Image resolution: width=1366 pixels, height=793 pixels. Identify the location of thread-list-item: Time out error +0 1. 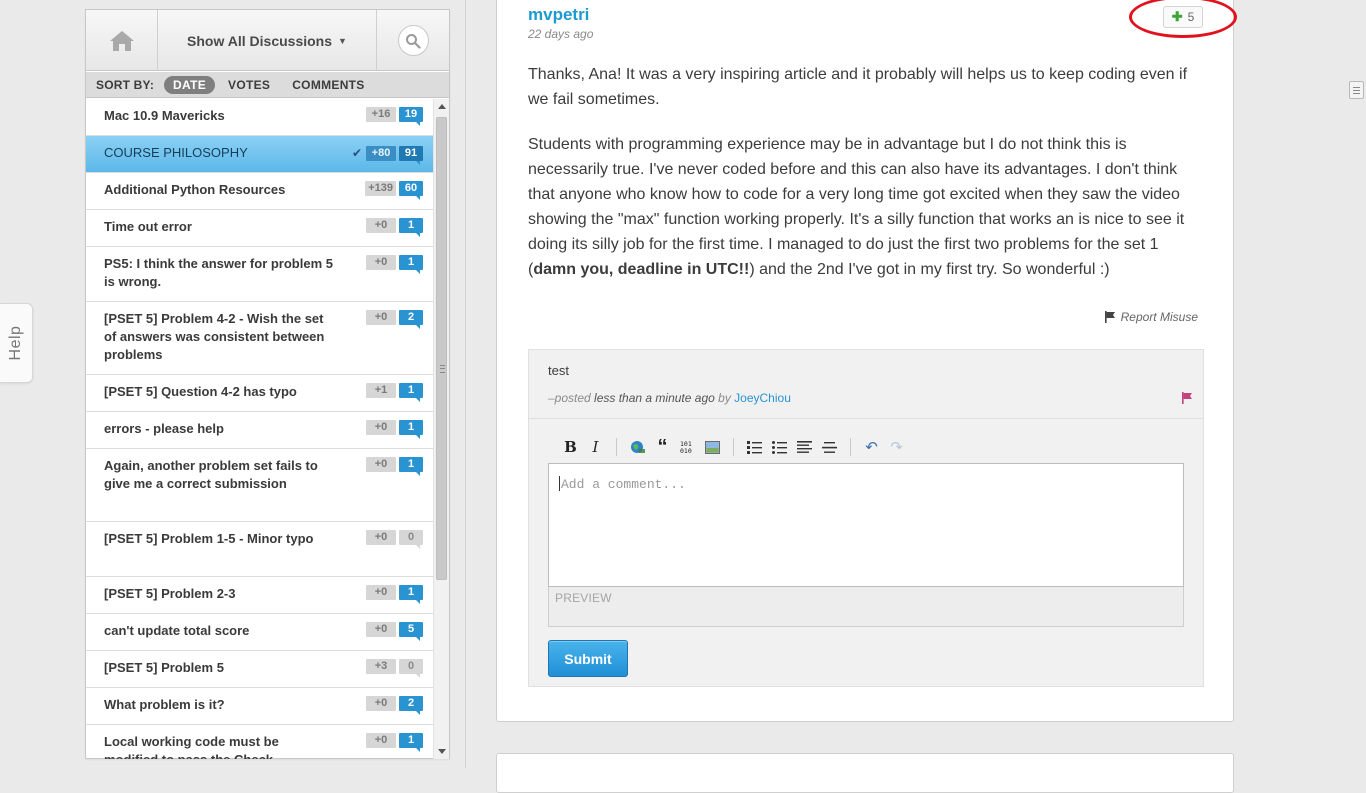
(259, 228).